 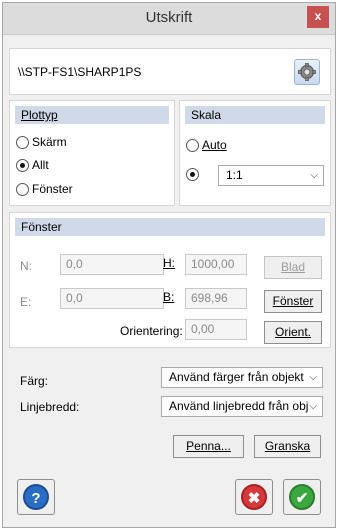 I want to click on farg-select: Använd färger från objekt ⌵, so click(x=242, y=377).